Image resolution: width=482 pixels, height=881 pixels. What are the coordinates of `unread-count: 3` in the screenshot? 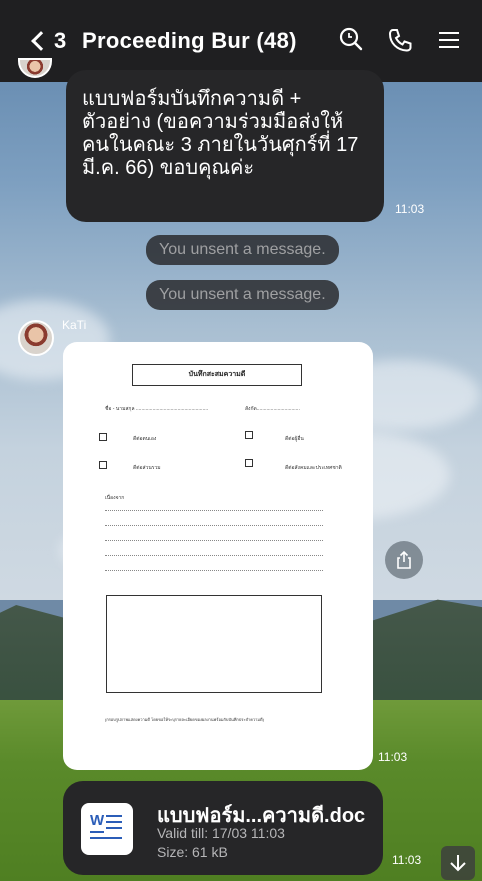 It's located at (60, 40).